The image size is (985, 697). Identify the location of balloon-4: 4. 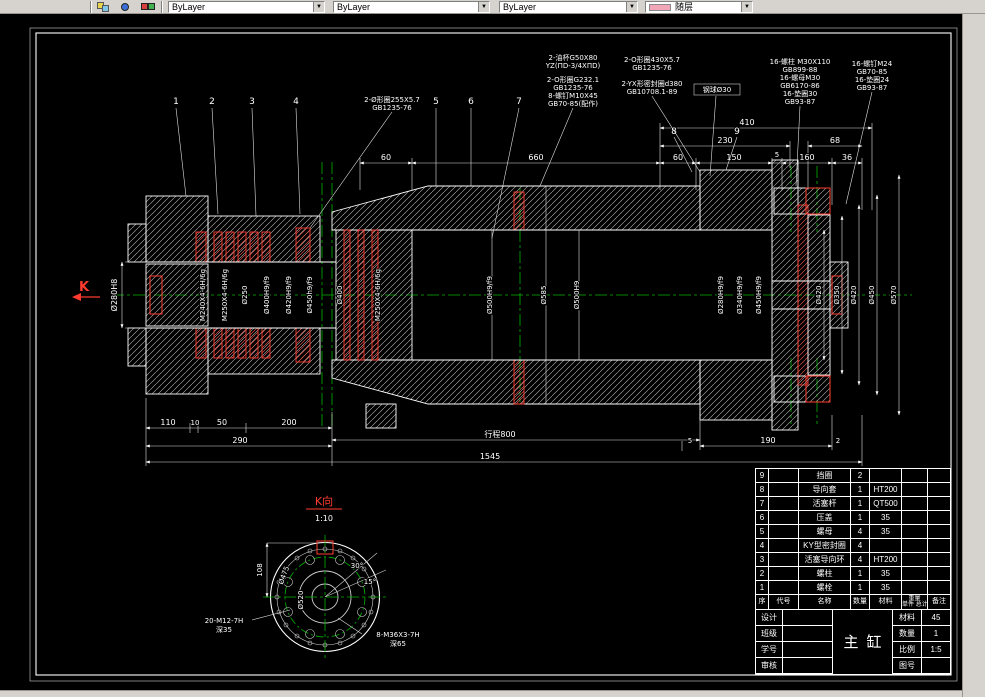
(296, 102).